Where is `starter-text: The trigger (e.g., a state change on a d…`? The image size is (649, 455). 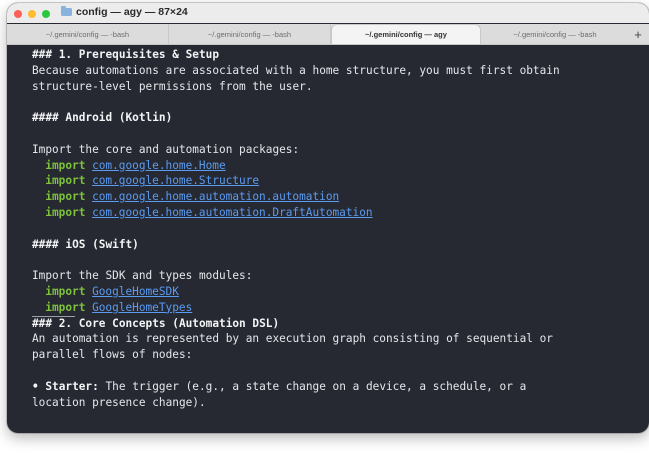 starter-text: The trigger (e.g., a state change on a d… is located at coordinates (312, 386).